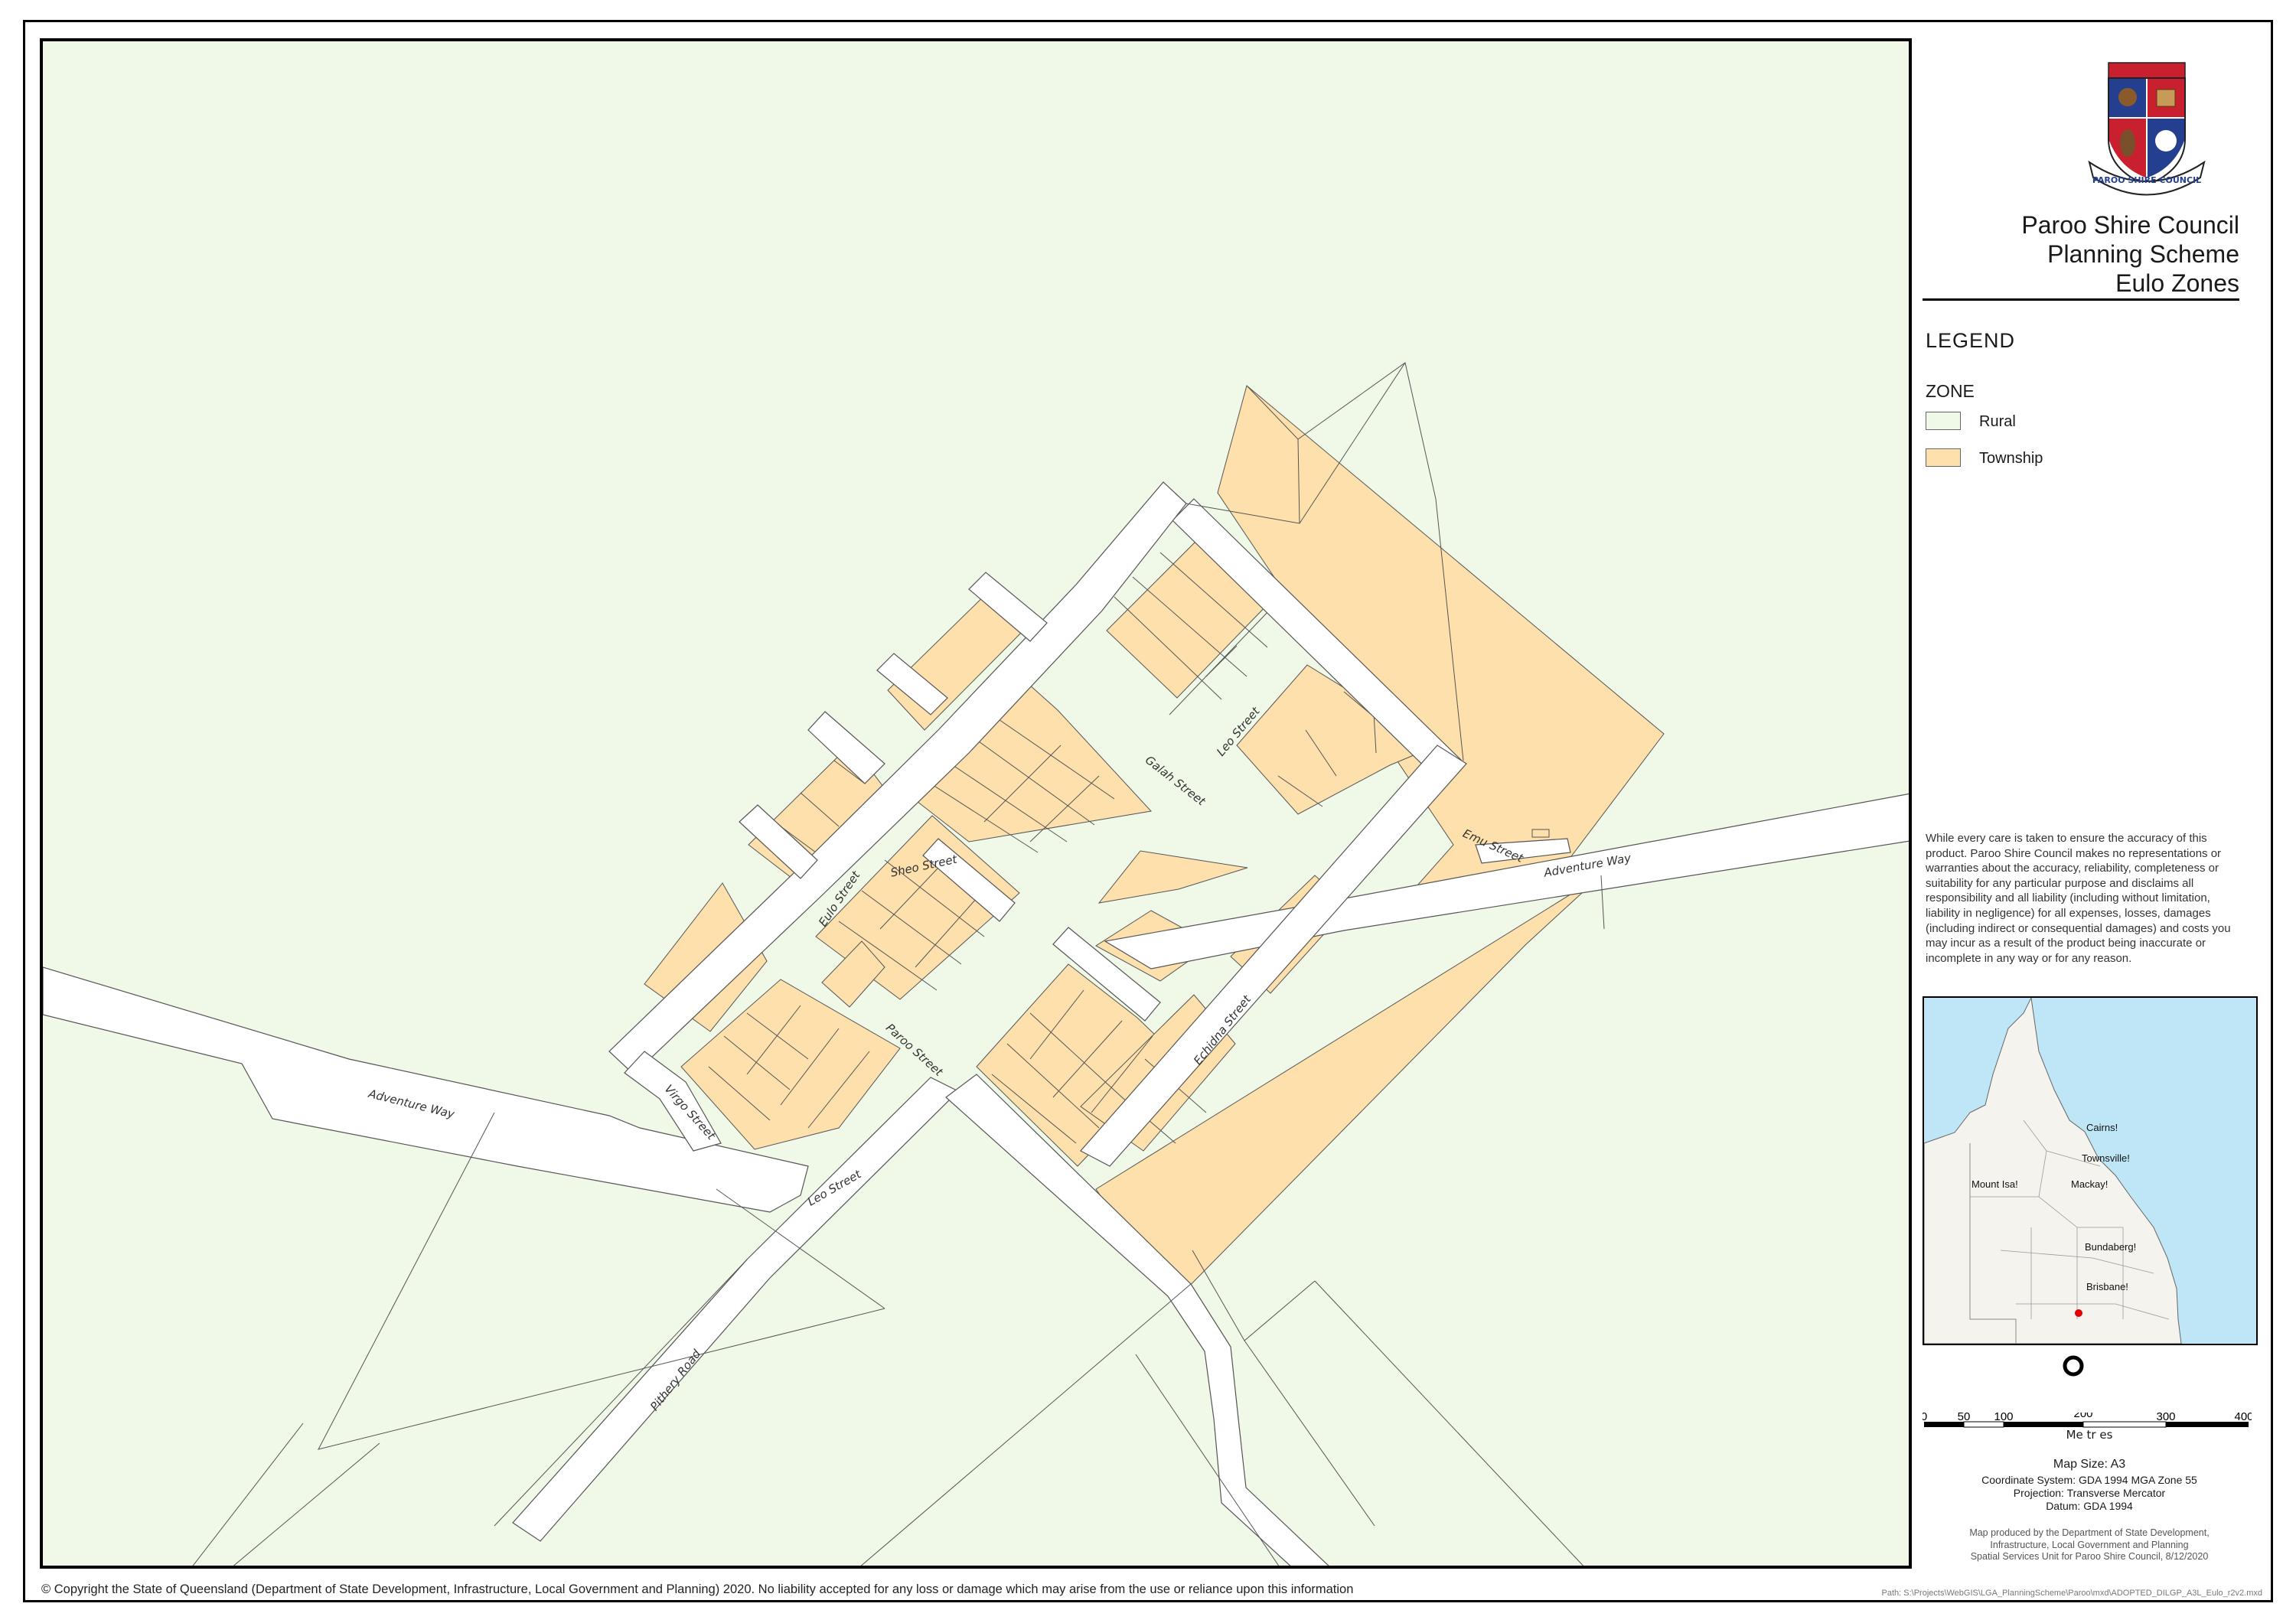 This screenshot has width=2296, height=1623. I want to click on scale-unit-label: Me tr es, so click(2089, 1435).